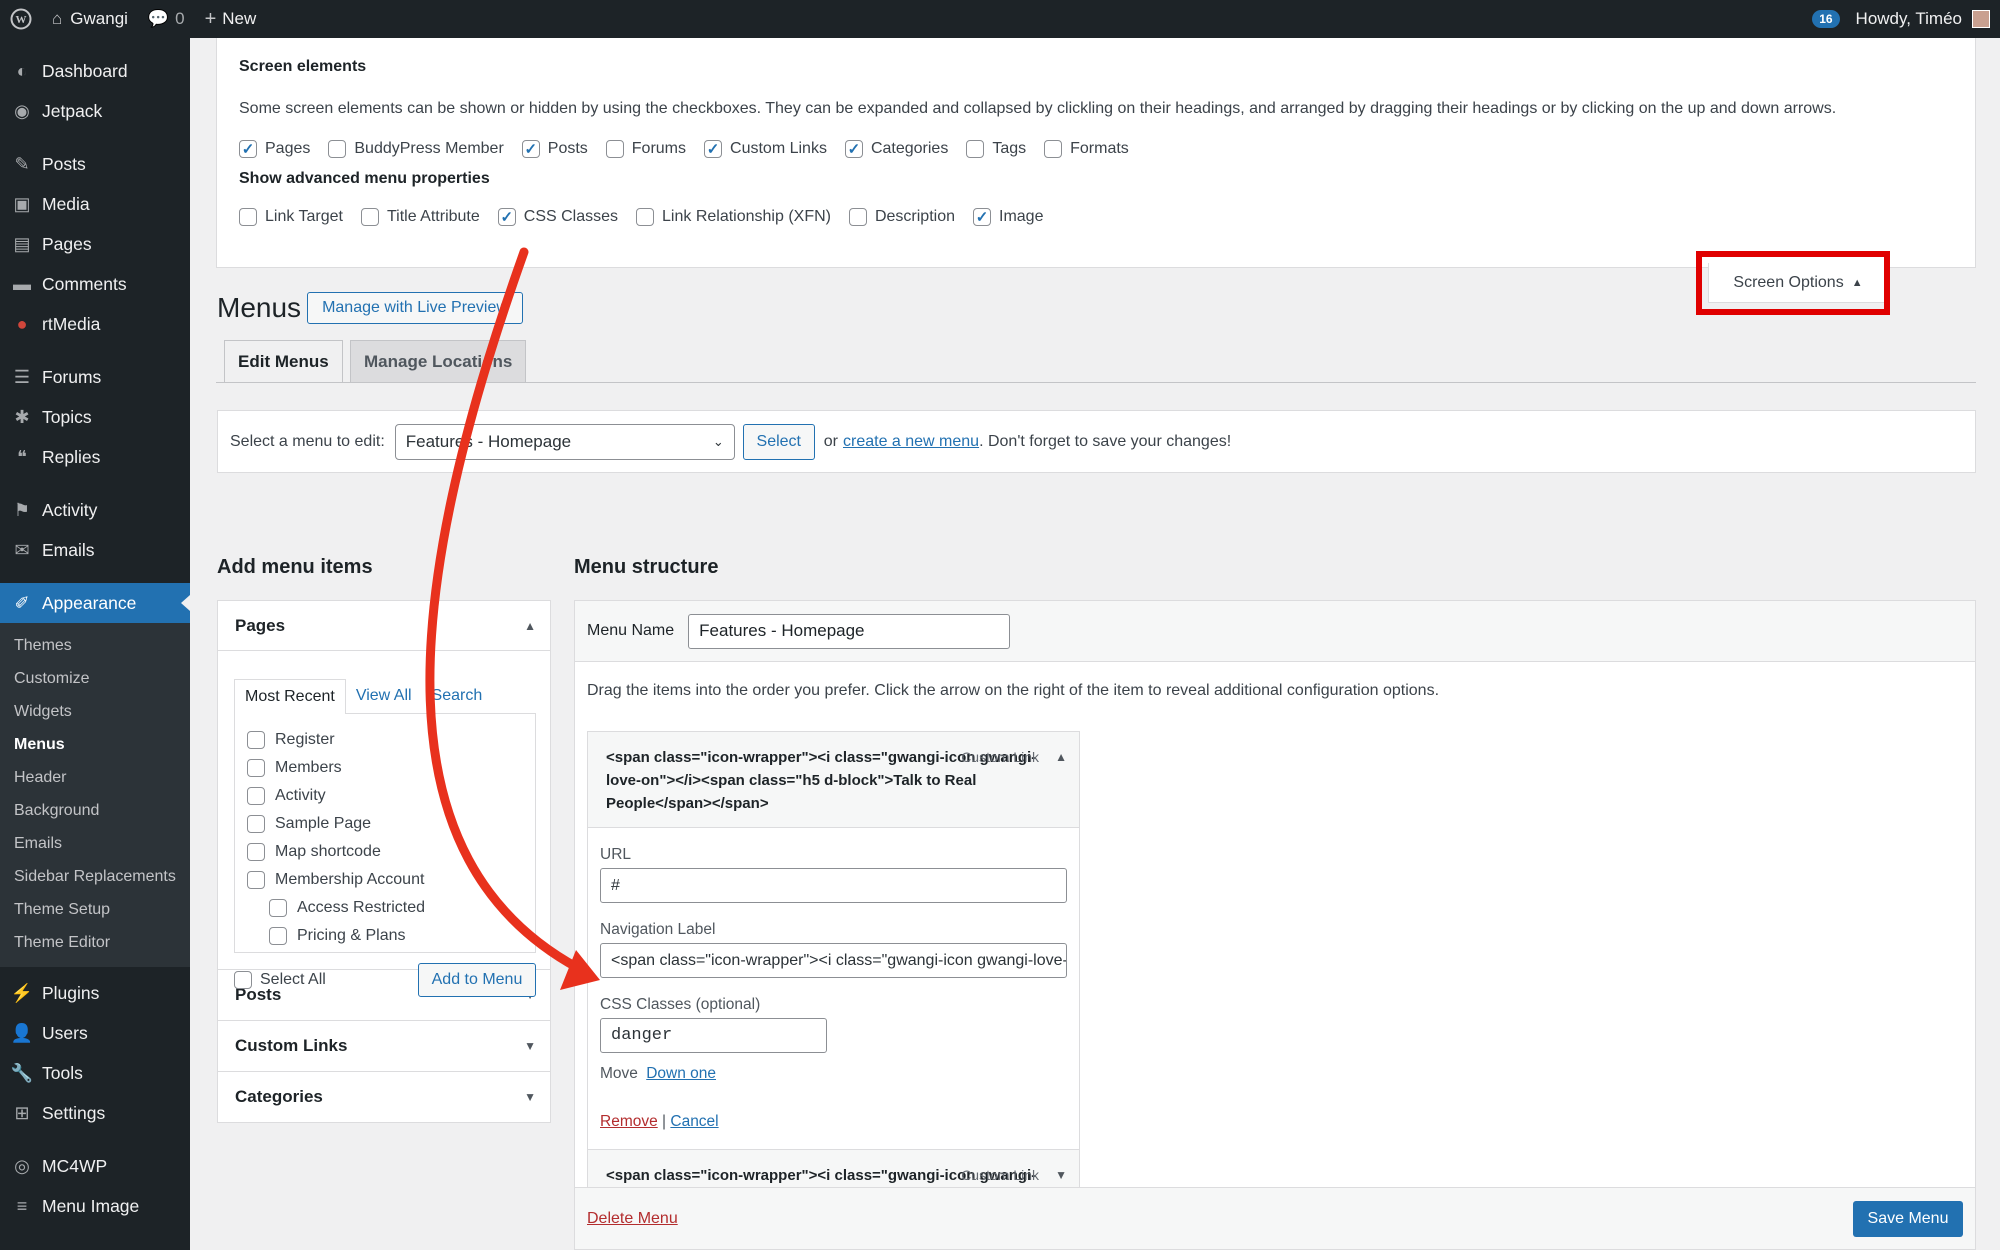 The width and height of the screenshot is (2000, 1250). What do you see at coordinates (95, 324) in the screenshot?
I see `sidebar-item-rtmedia: ● rtMedia` at bounding box center [95, 324].